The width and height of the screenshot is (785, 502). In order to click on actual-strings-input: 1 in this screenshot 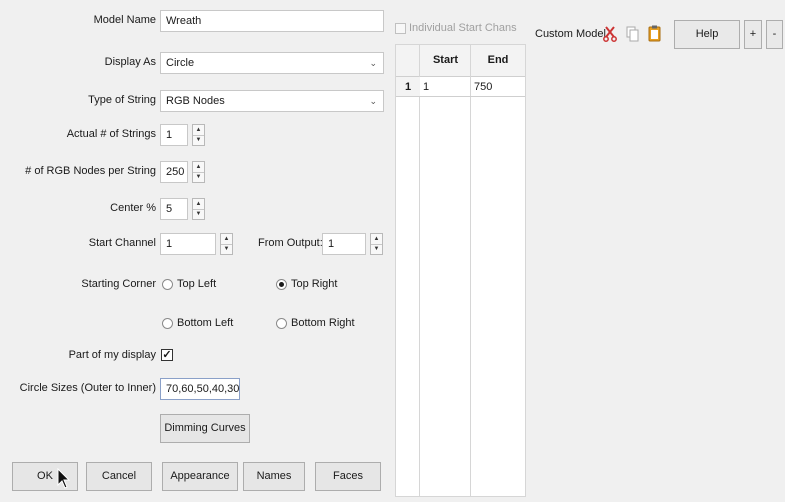, I will do `click(174, 135)`.